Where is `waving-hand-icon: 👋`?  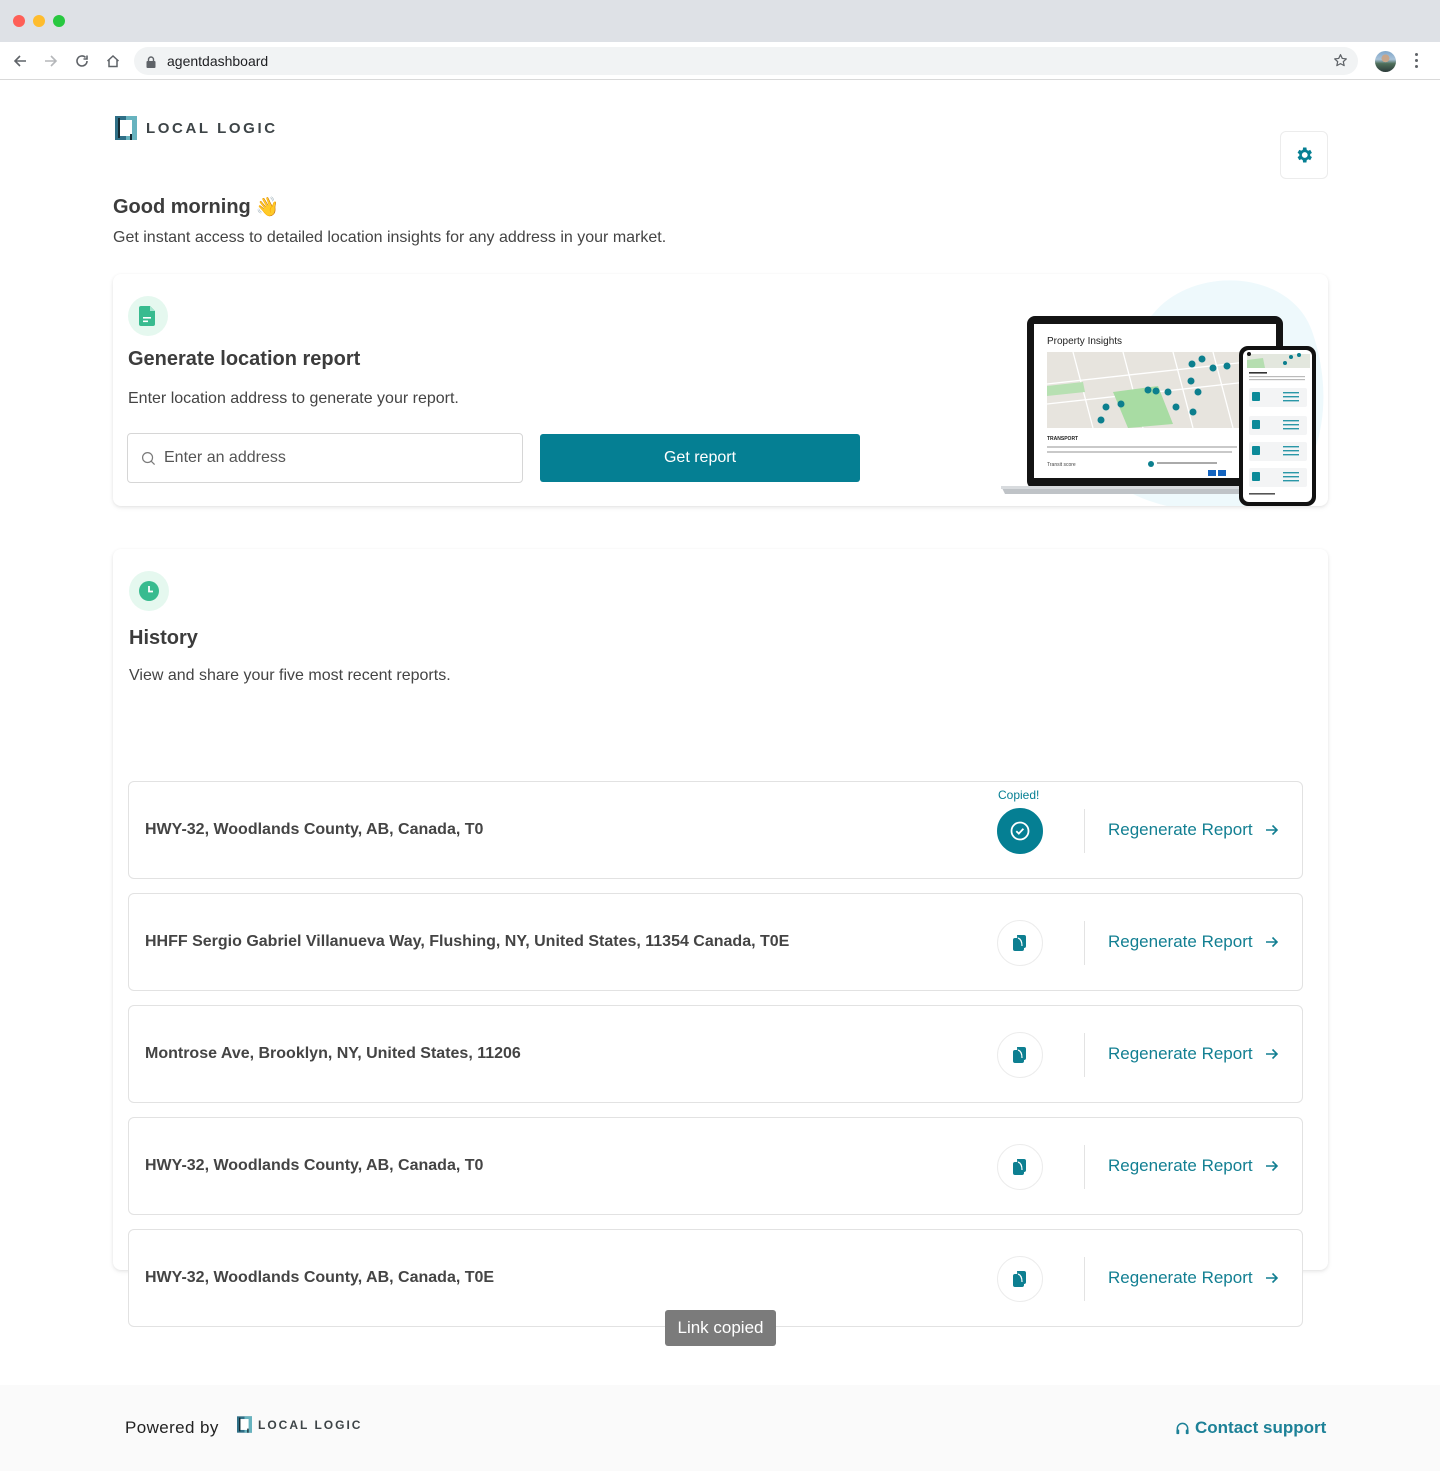 waving-hand-icon: 👋 is located at coordinates (267, 207).